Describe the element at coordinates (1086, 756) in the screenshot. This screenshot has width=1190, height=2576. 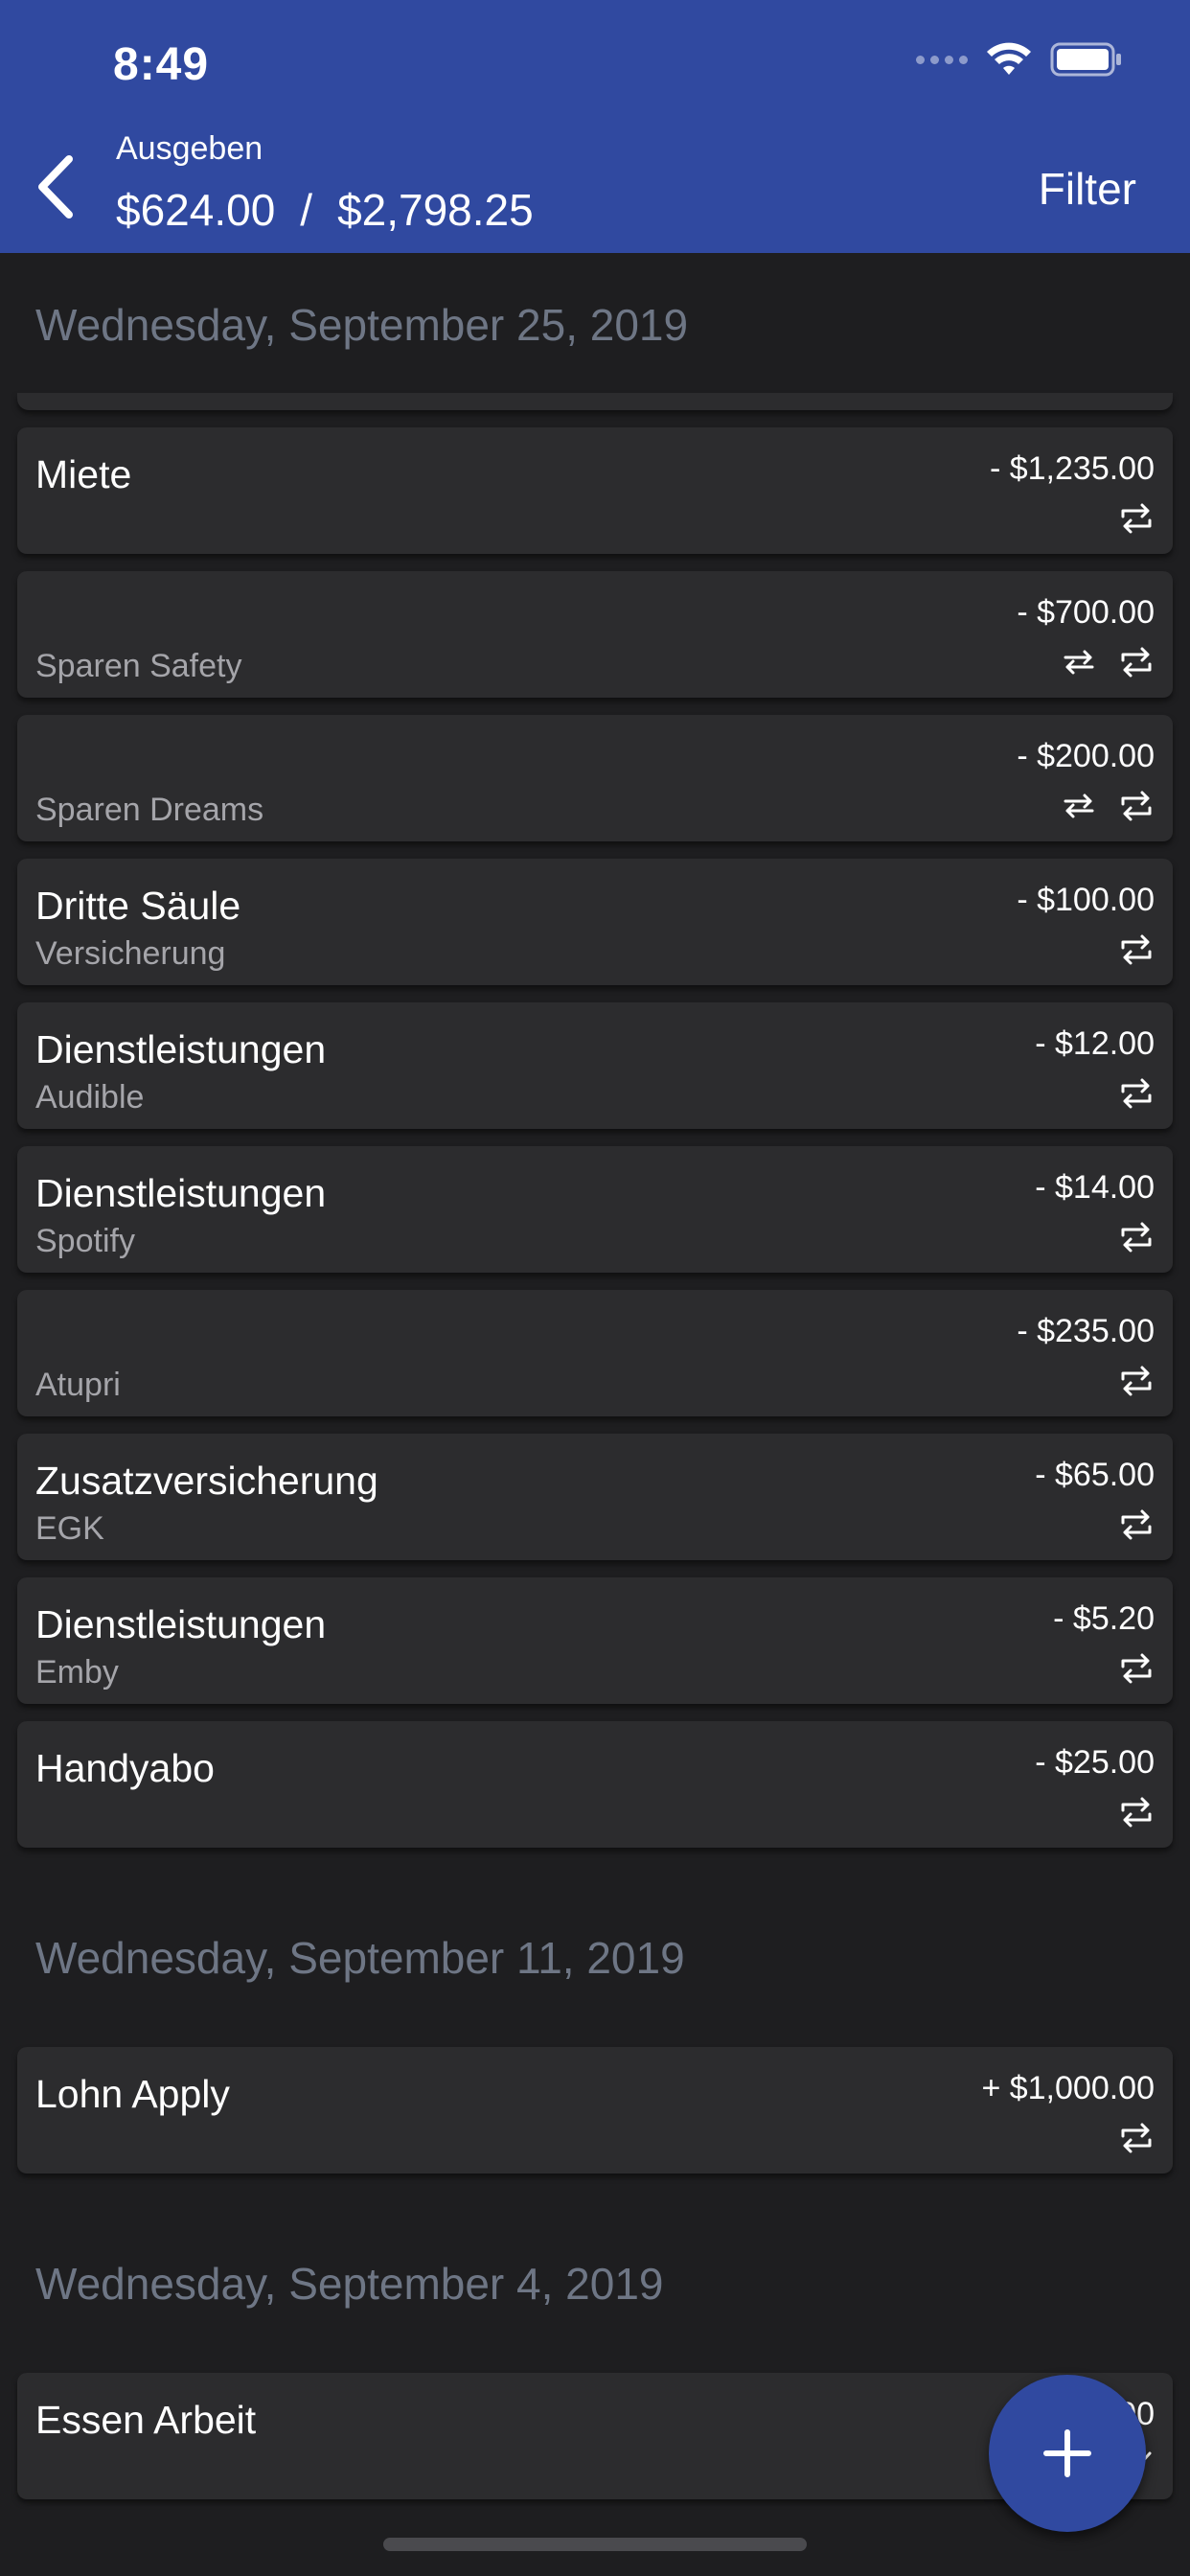
I see `transaction-amount: - $200.00` at that location.